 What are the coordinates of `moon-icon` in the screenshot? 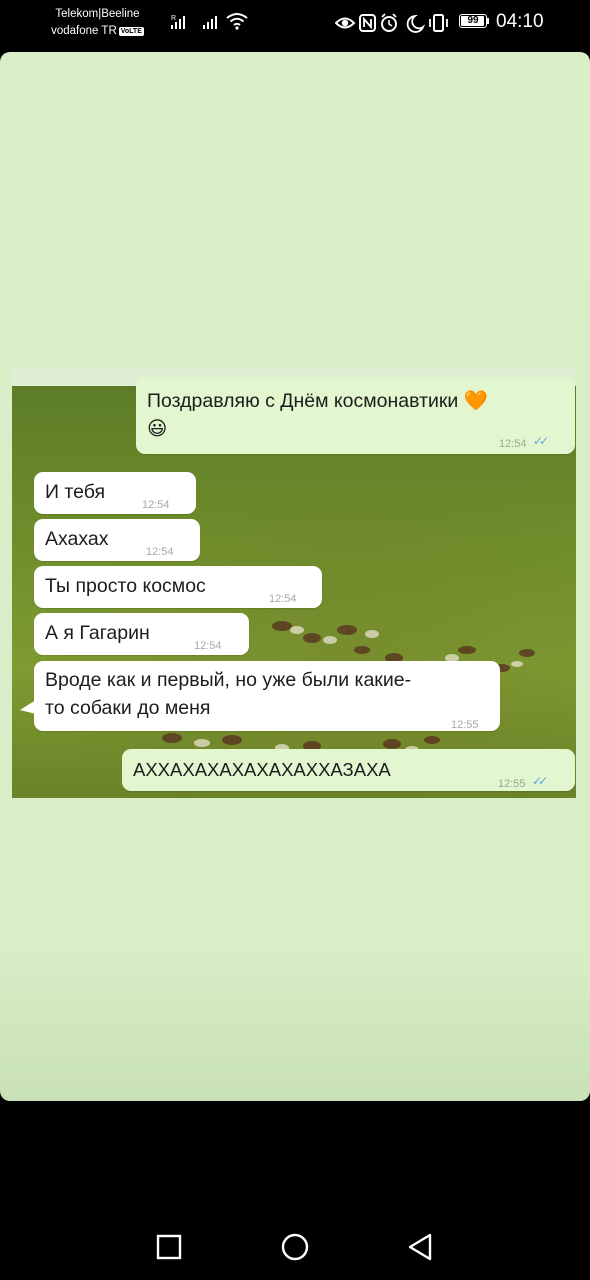 It's located at (416, 23).